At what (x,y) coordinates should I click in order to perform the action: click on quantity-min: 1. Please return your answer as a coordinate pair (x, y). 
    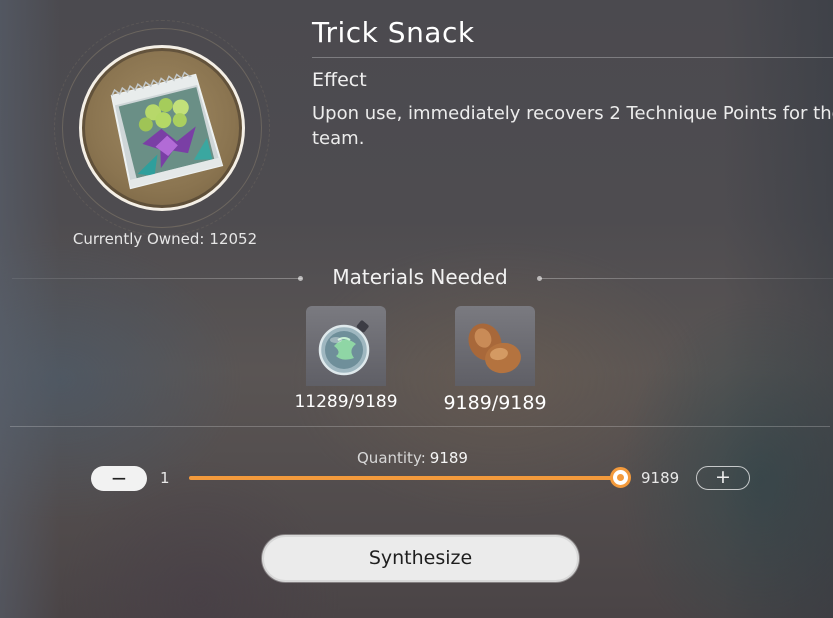
    Looking at the image, I should click on (165, 478).